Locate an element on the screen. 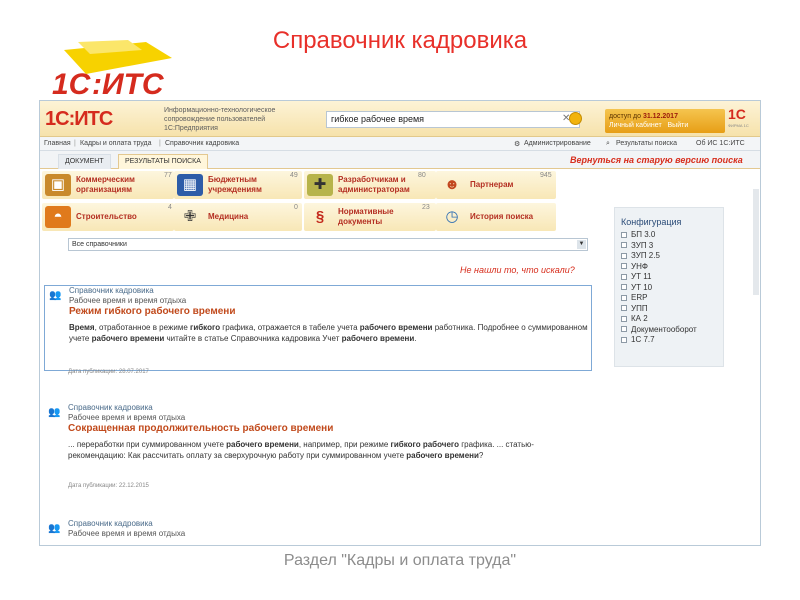  config-checkbox-item: ЗУП 3 is located at coordinates (637, 245).